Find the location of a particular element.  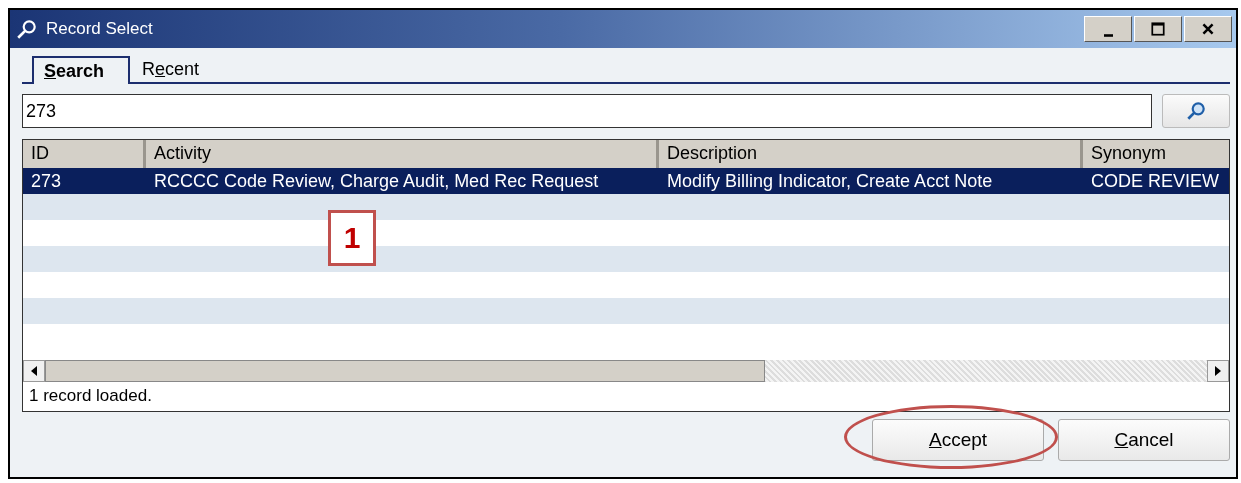

left-triangle-icon is located at coordinates (34, 371).